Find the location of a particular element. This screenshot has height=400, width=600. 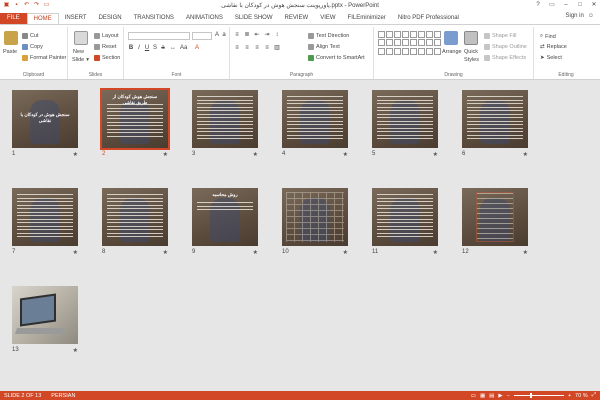

arrange-button: Arrange is located at coordinates (452, 52).